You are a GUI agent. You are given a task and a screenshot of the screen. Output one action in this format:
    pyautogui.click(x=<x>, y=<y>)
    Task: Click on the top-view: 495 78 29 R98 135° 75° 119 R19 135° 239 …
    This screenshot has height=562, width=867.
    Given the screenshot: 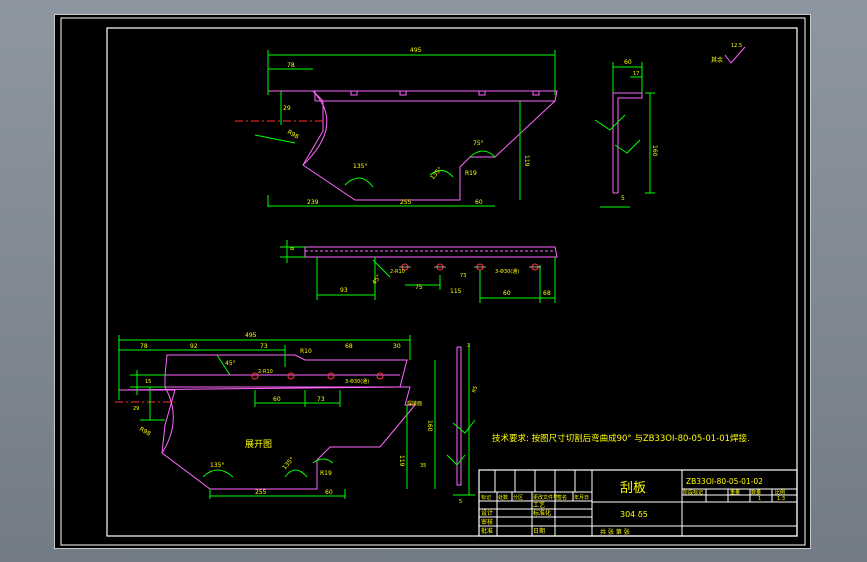 What is the action you would take?
    pyautogui.click(x=396, y=127)
    